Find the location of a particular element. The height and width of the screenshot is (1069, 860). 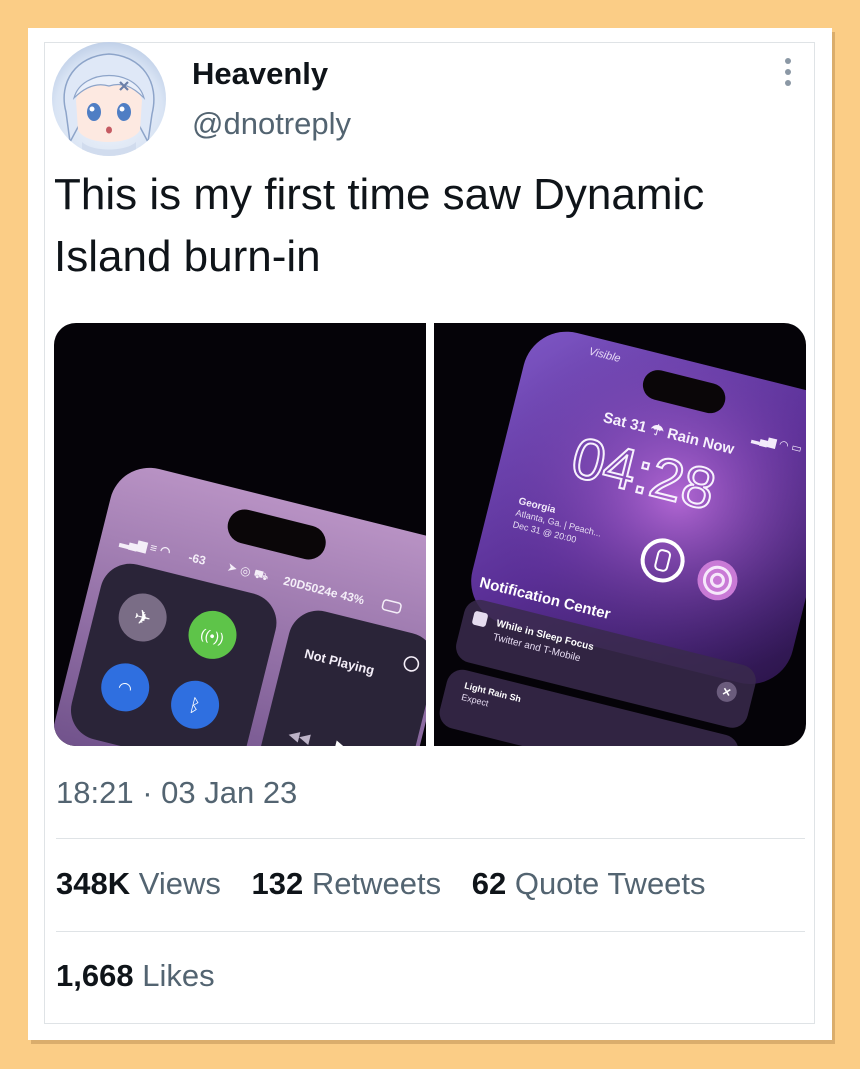

tweet-stats: 348K Views 132 Retweets 62 Quote Tweets is located at coordinates (392, 884).